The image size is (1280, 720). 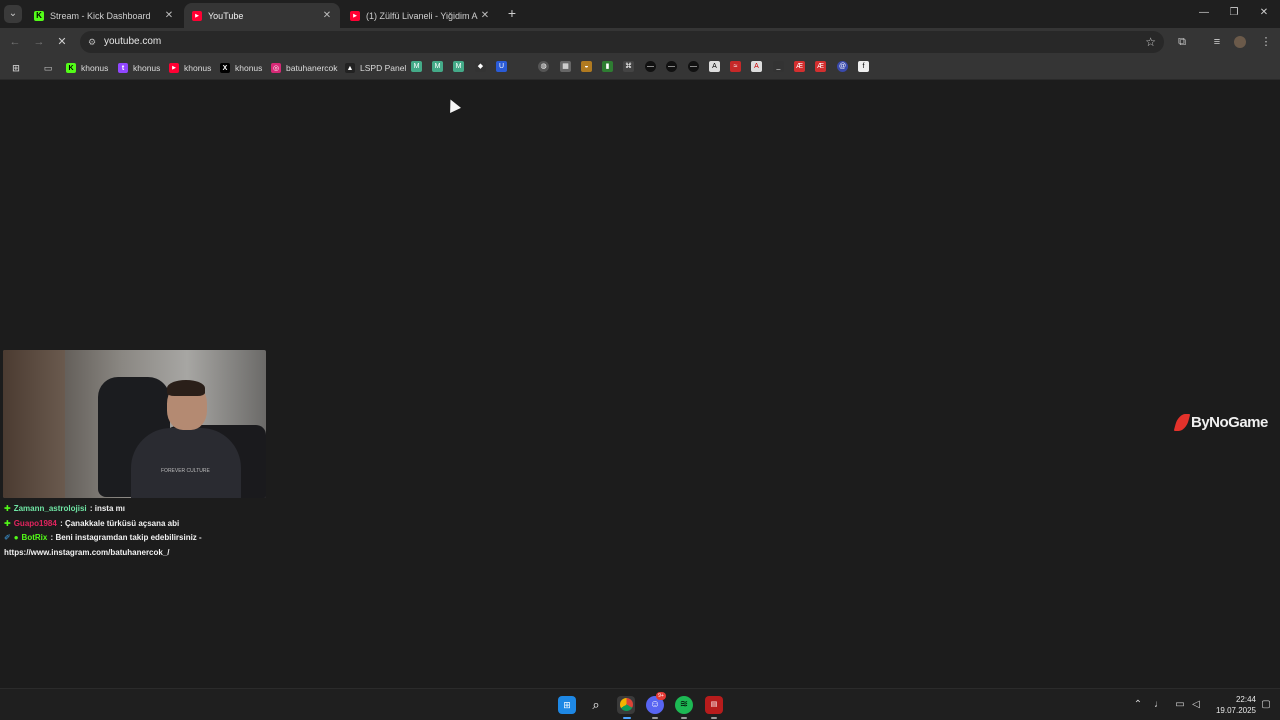 I want to click on tab-youtube: ▶ YouTube ✕, so click(x=262, y=15).